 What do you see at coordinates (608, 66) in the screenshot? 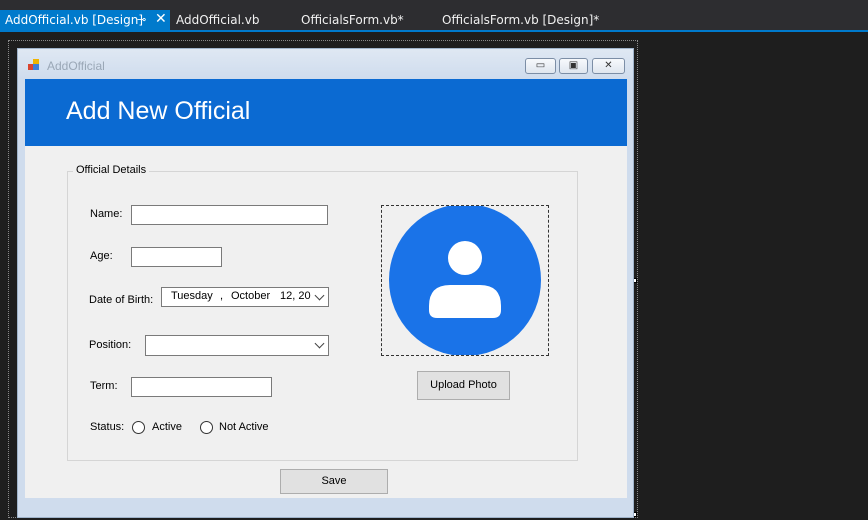
I see `close-button: ✕` at bounding box center [608, 66].